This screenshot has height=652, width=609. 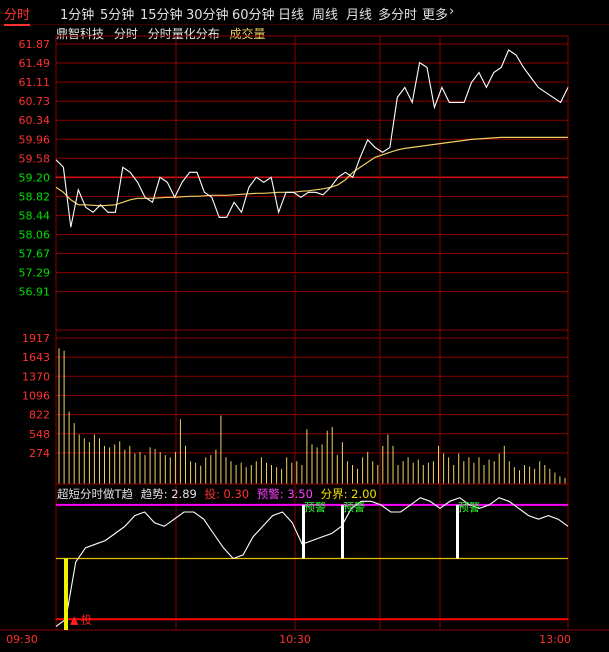 What do you see at coordinates (35, 82) in the screenshot?
I see `price-tick-label: 61.11` at bounding box center [35, 82].